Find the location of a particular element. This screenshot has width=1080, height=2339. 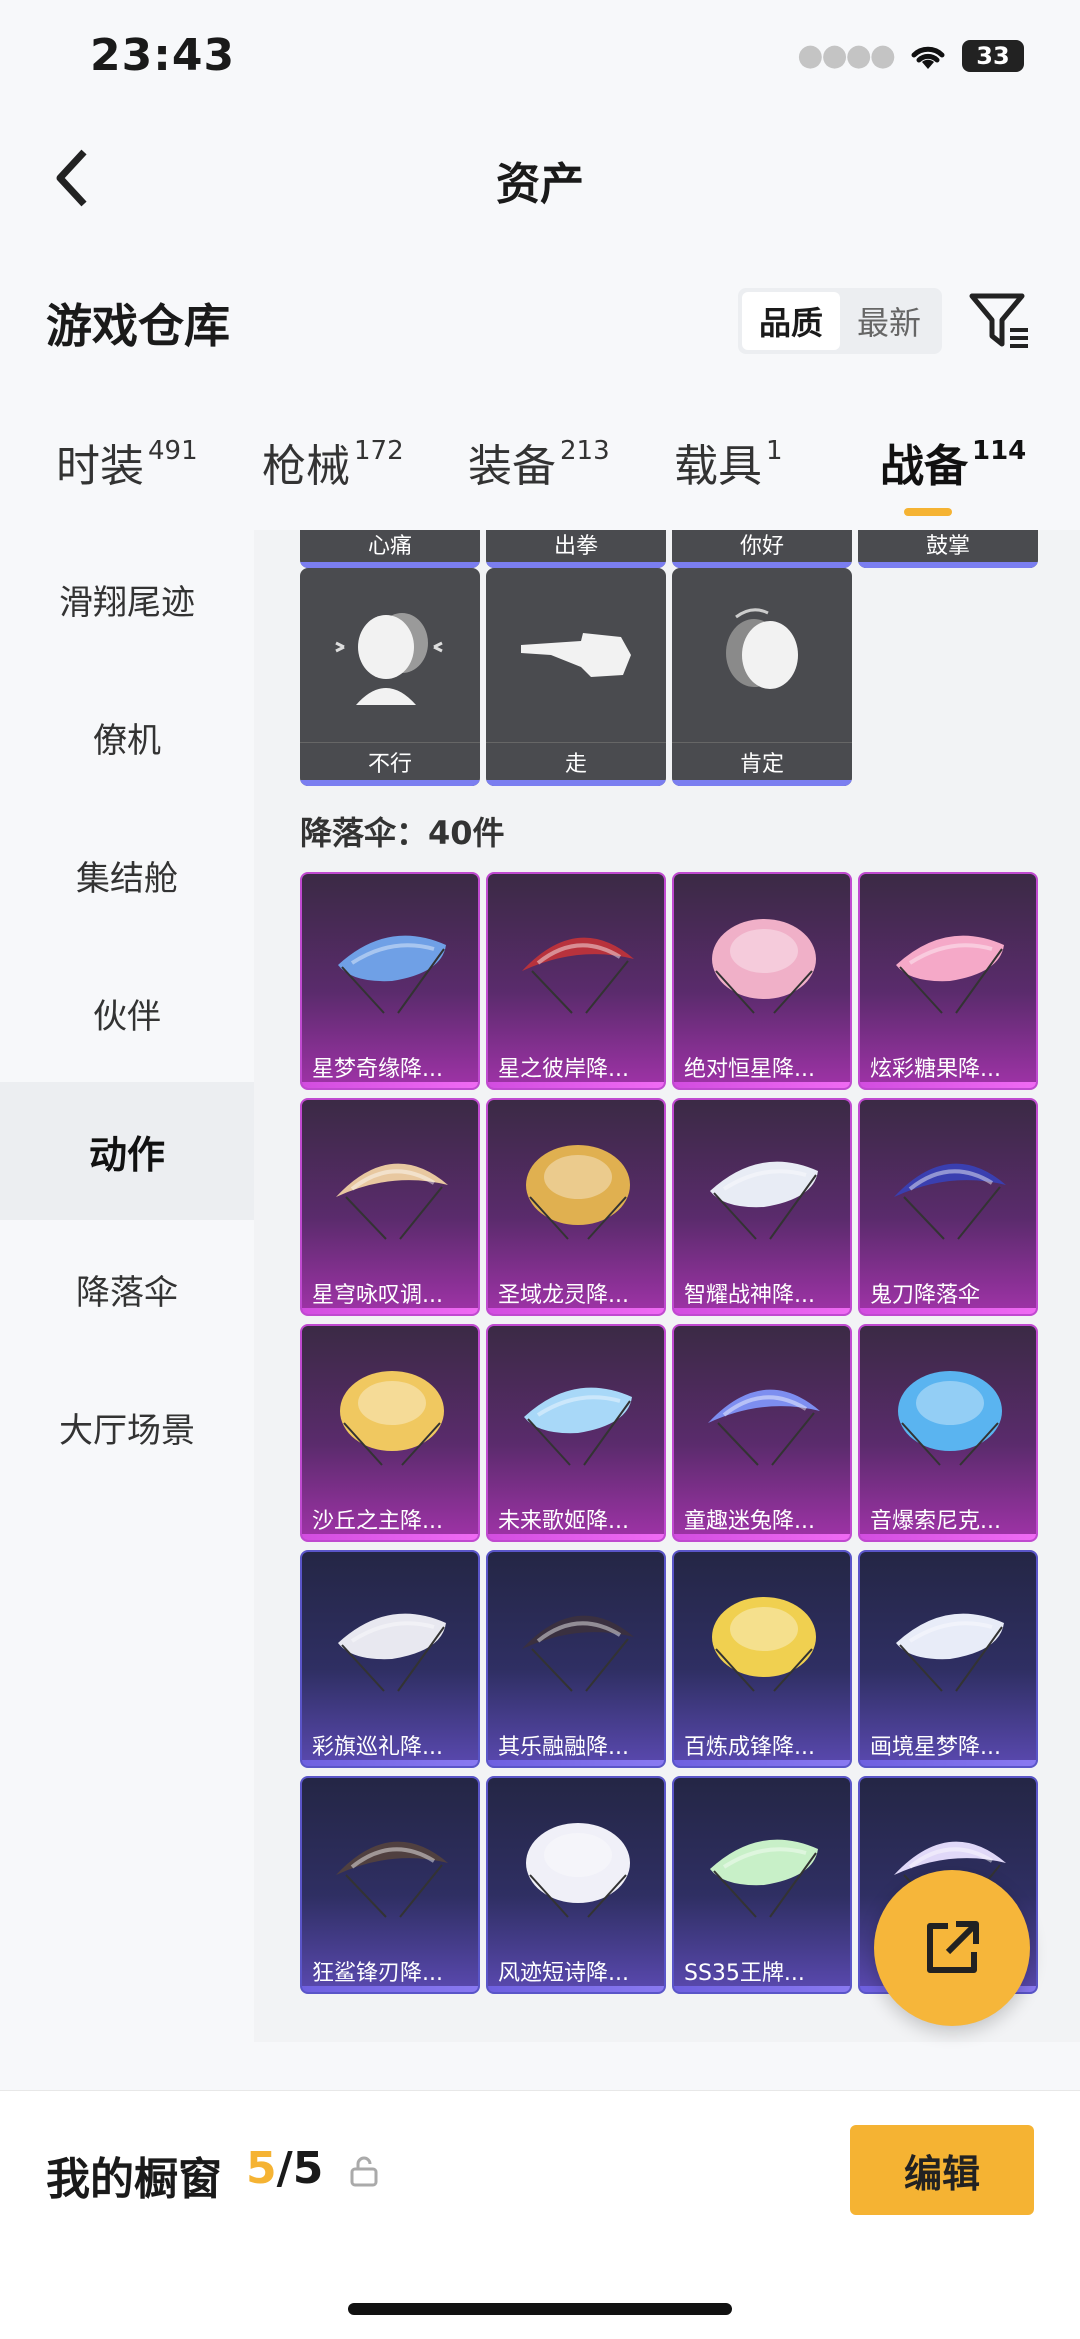

category-tabs: 时装 491 枪械 172 装备 213 载具 1 战备 114 is located at coordinates (540, 480).